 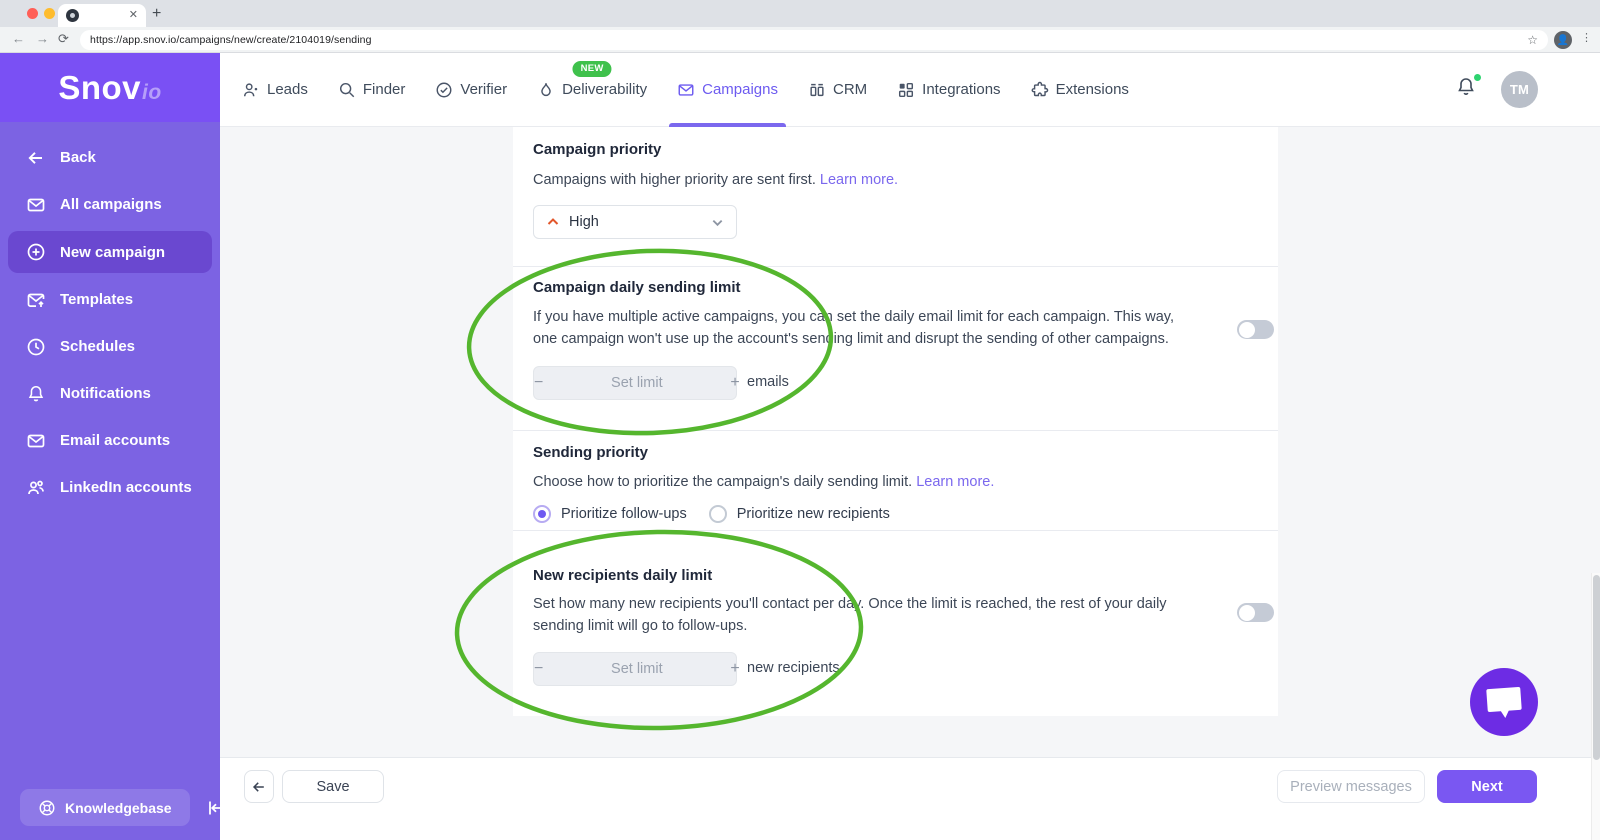 I want to click on nav-item-integrations: Integrations, so click(x=949, y=90).